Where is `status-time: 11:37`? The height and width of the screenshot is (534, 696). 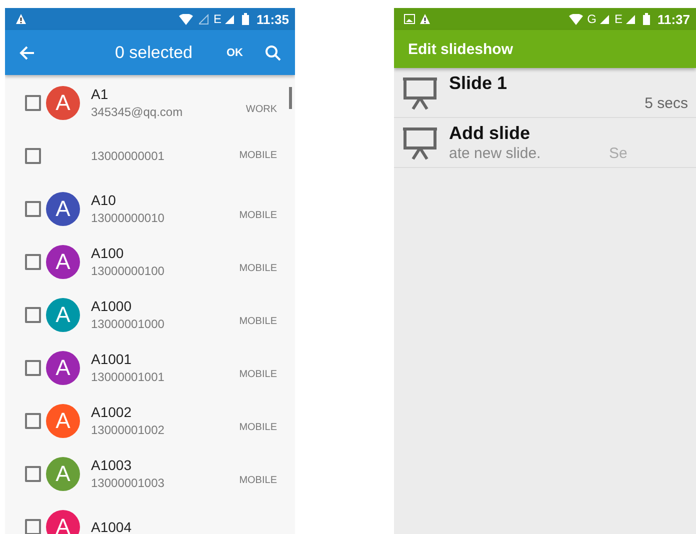
status-time: 11:37 is located at coordinates (673, 19).